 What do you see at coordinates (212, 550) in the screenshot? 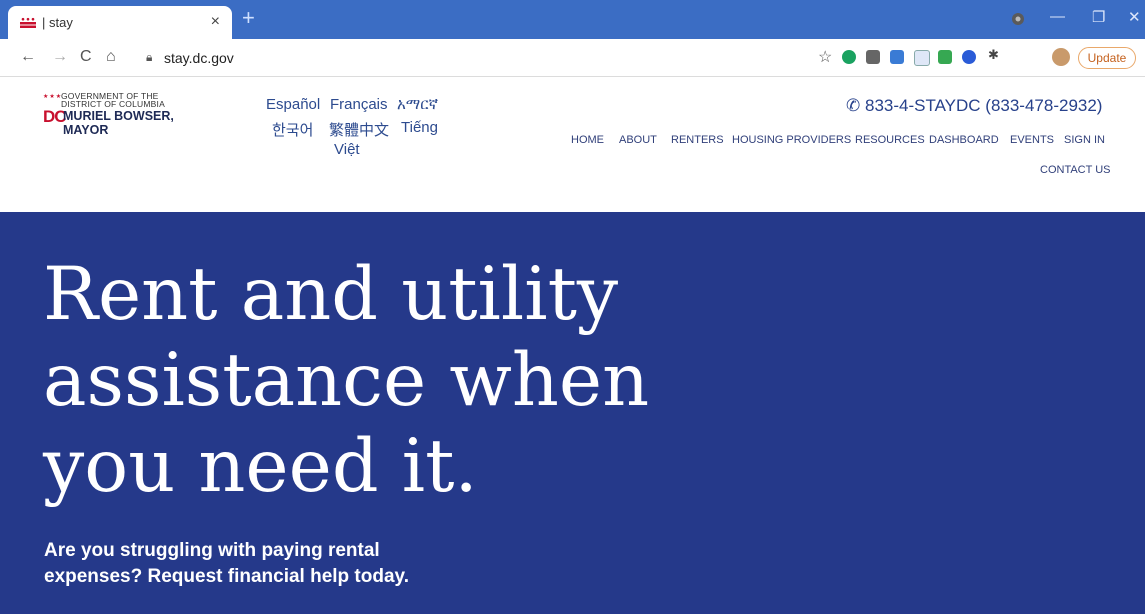
I see `hero-subtitle-line: Are you struggling with paying rental` at bounding box center [212, 550].